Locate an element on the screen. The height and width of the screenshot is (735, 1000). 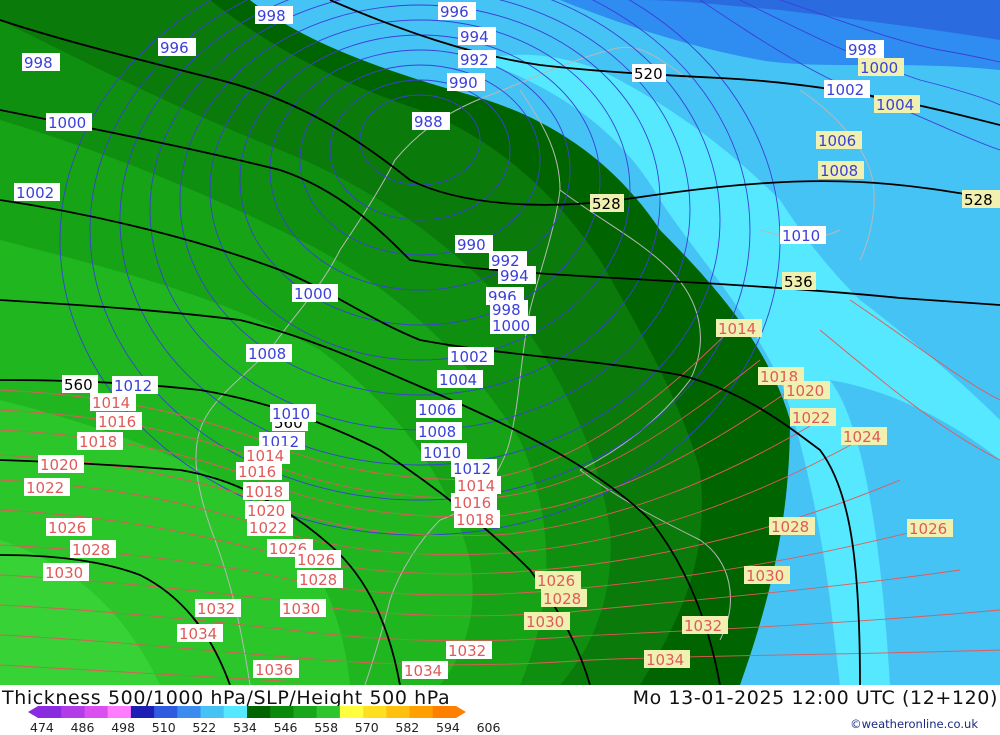
svg-text: 1022 is located at coordinates (811, 418).